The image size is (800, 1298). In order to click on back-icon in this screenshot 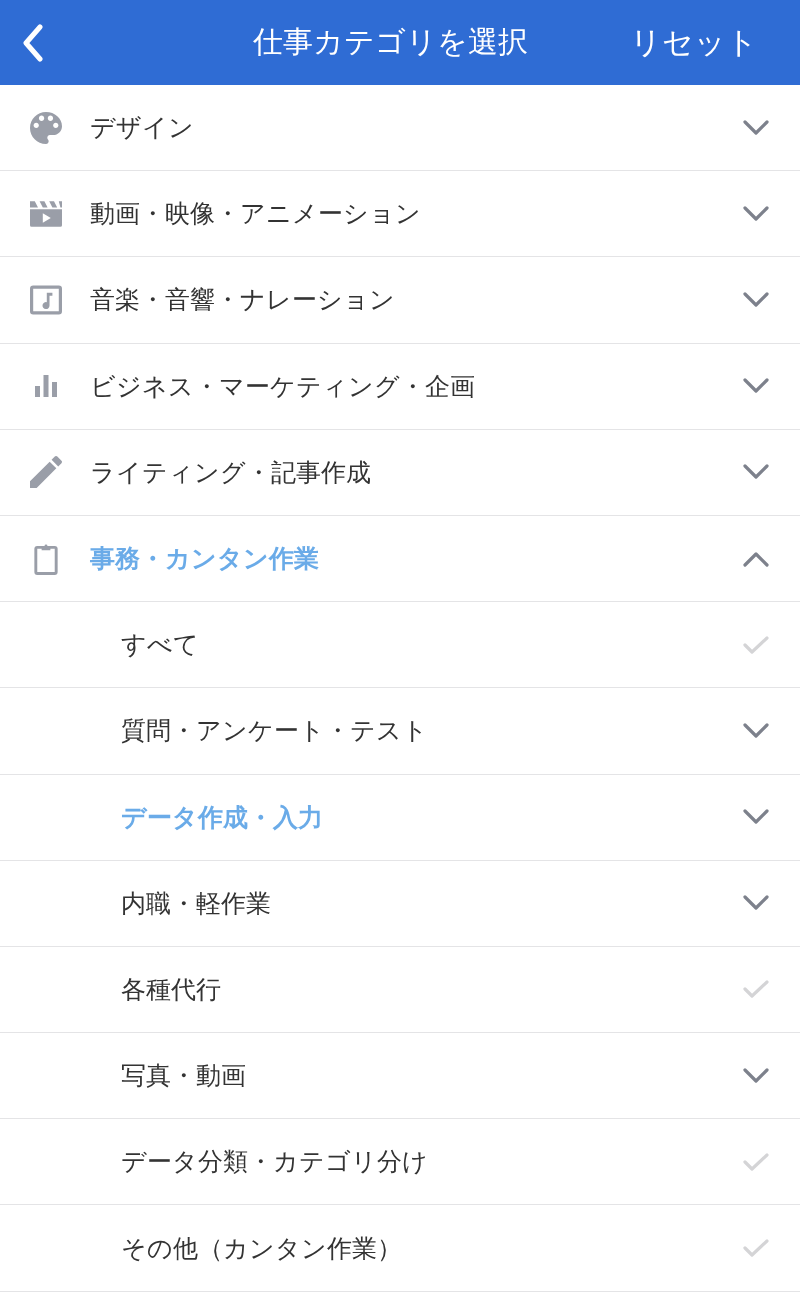, I will do `click(33, 42)`.